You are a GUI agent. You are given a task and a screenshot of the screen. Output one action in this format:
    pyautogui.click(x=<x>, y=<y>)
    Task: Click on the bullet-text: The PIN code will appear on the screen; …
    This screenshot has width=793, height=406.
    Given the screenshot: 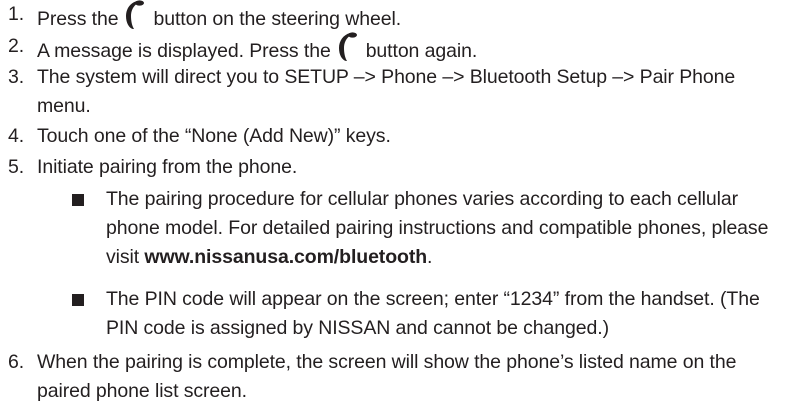 What is the action you would take?
    pyautogui.click(x=433, y=313)
    